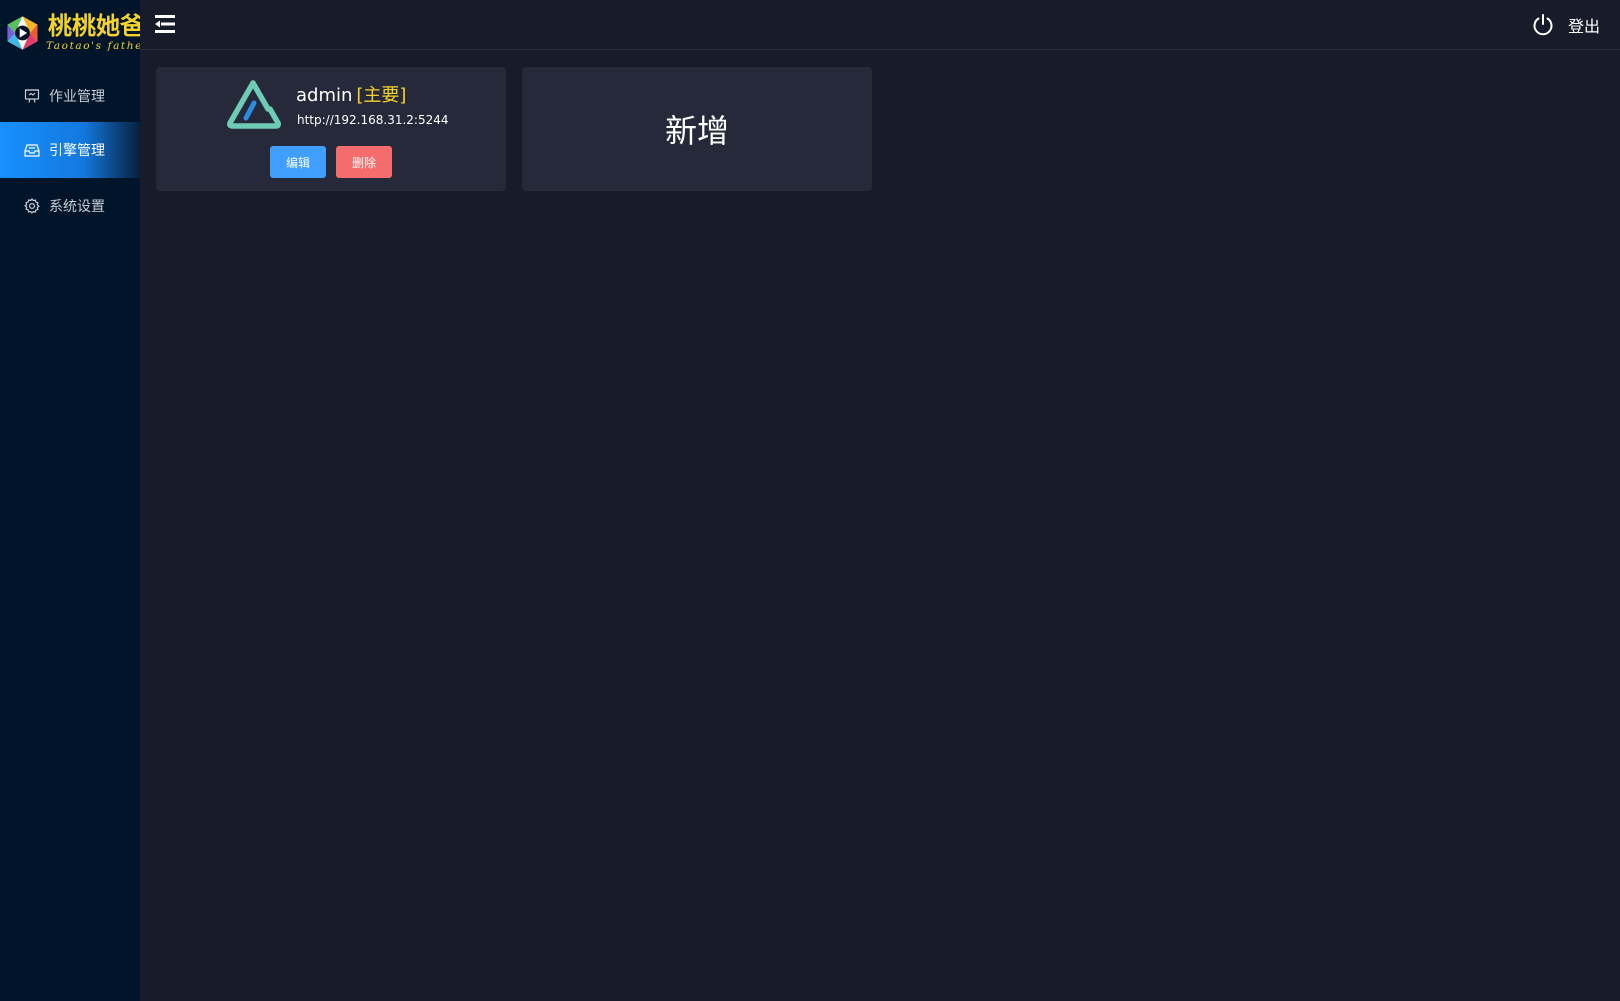 Image resolution: width=1620 pixels, height=1001 pixels. I want to click on engine-primary-tag: [主要], so click(381, 95).